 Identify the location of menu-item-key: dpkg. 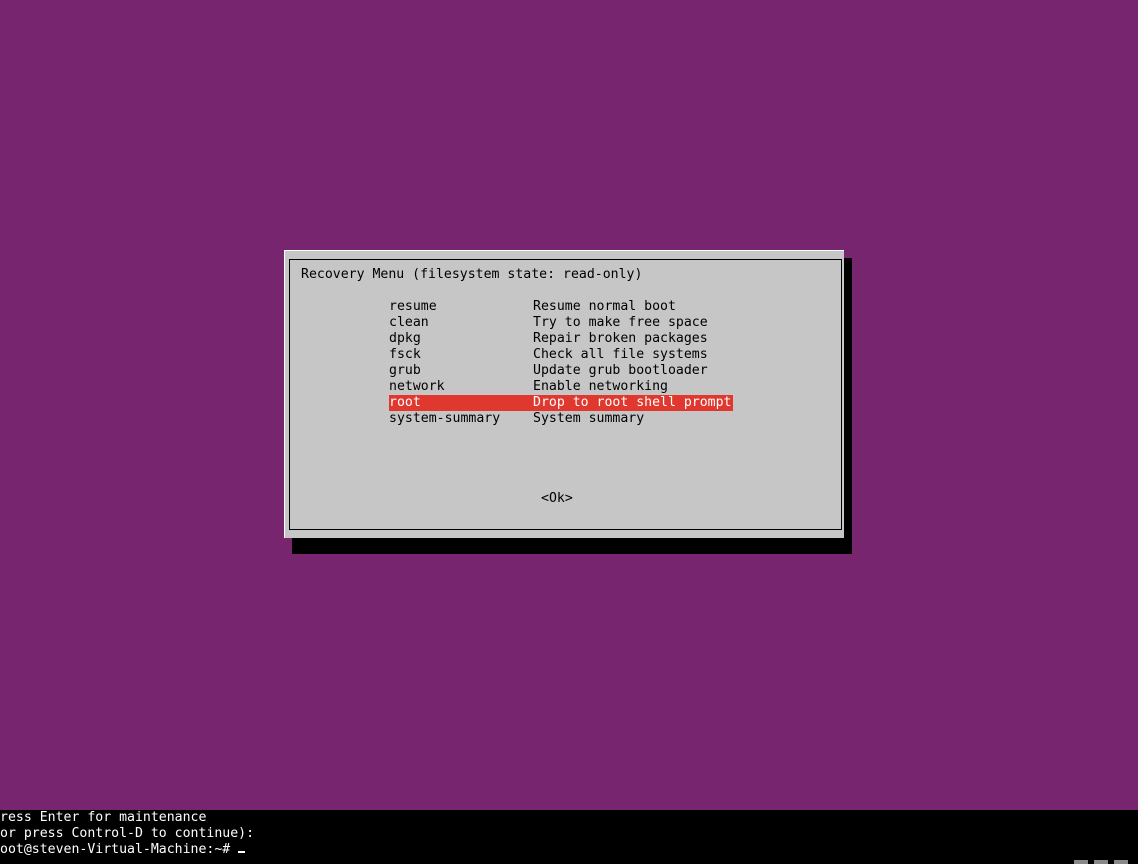
(405, 338).